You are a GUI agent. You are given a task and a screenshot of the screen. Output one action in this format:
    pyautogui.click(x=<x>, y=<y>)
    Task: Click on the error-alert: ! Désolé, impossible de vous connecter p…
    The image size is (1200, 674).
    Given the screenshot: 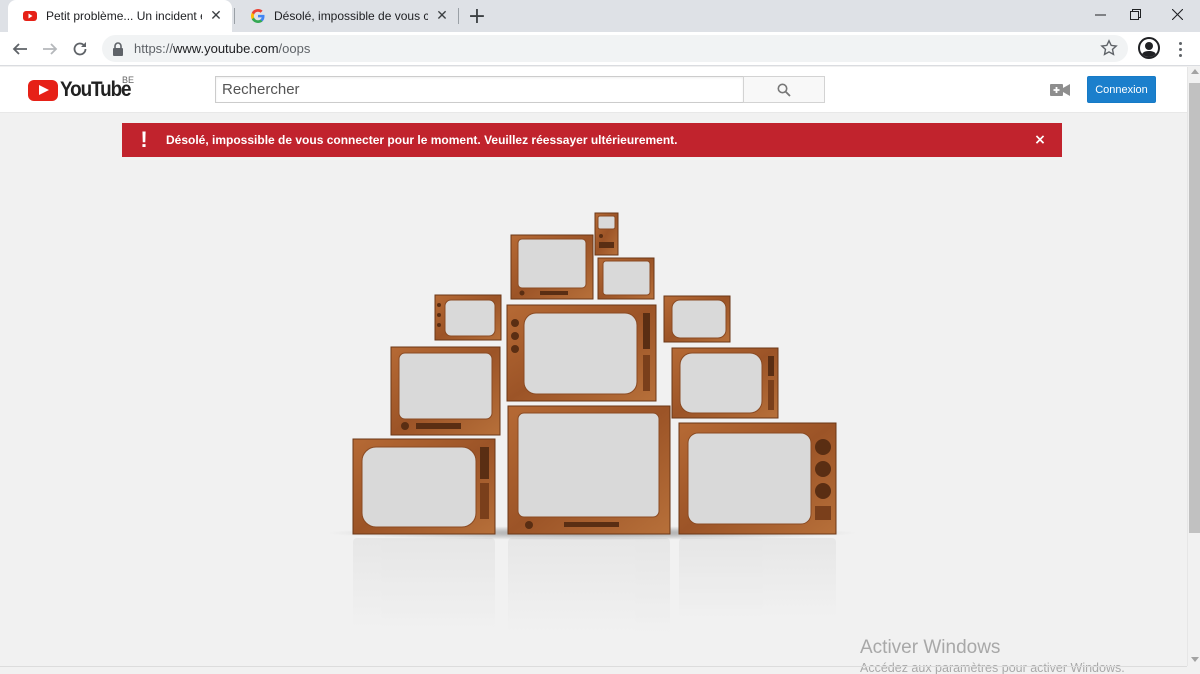 What is the action you would take?
    pyautogui.click(x=592, y=140)
    